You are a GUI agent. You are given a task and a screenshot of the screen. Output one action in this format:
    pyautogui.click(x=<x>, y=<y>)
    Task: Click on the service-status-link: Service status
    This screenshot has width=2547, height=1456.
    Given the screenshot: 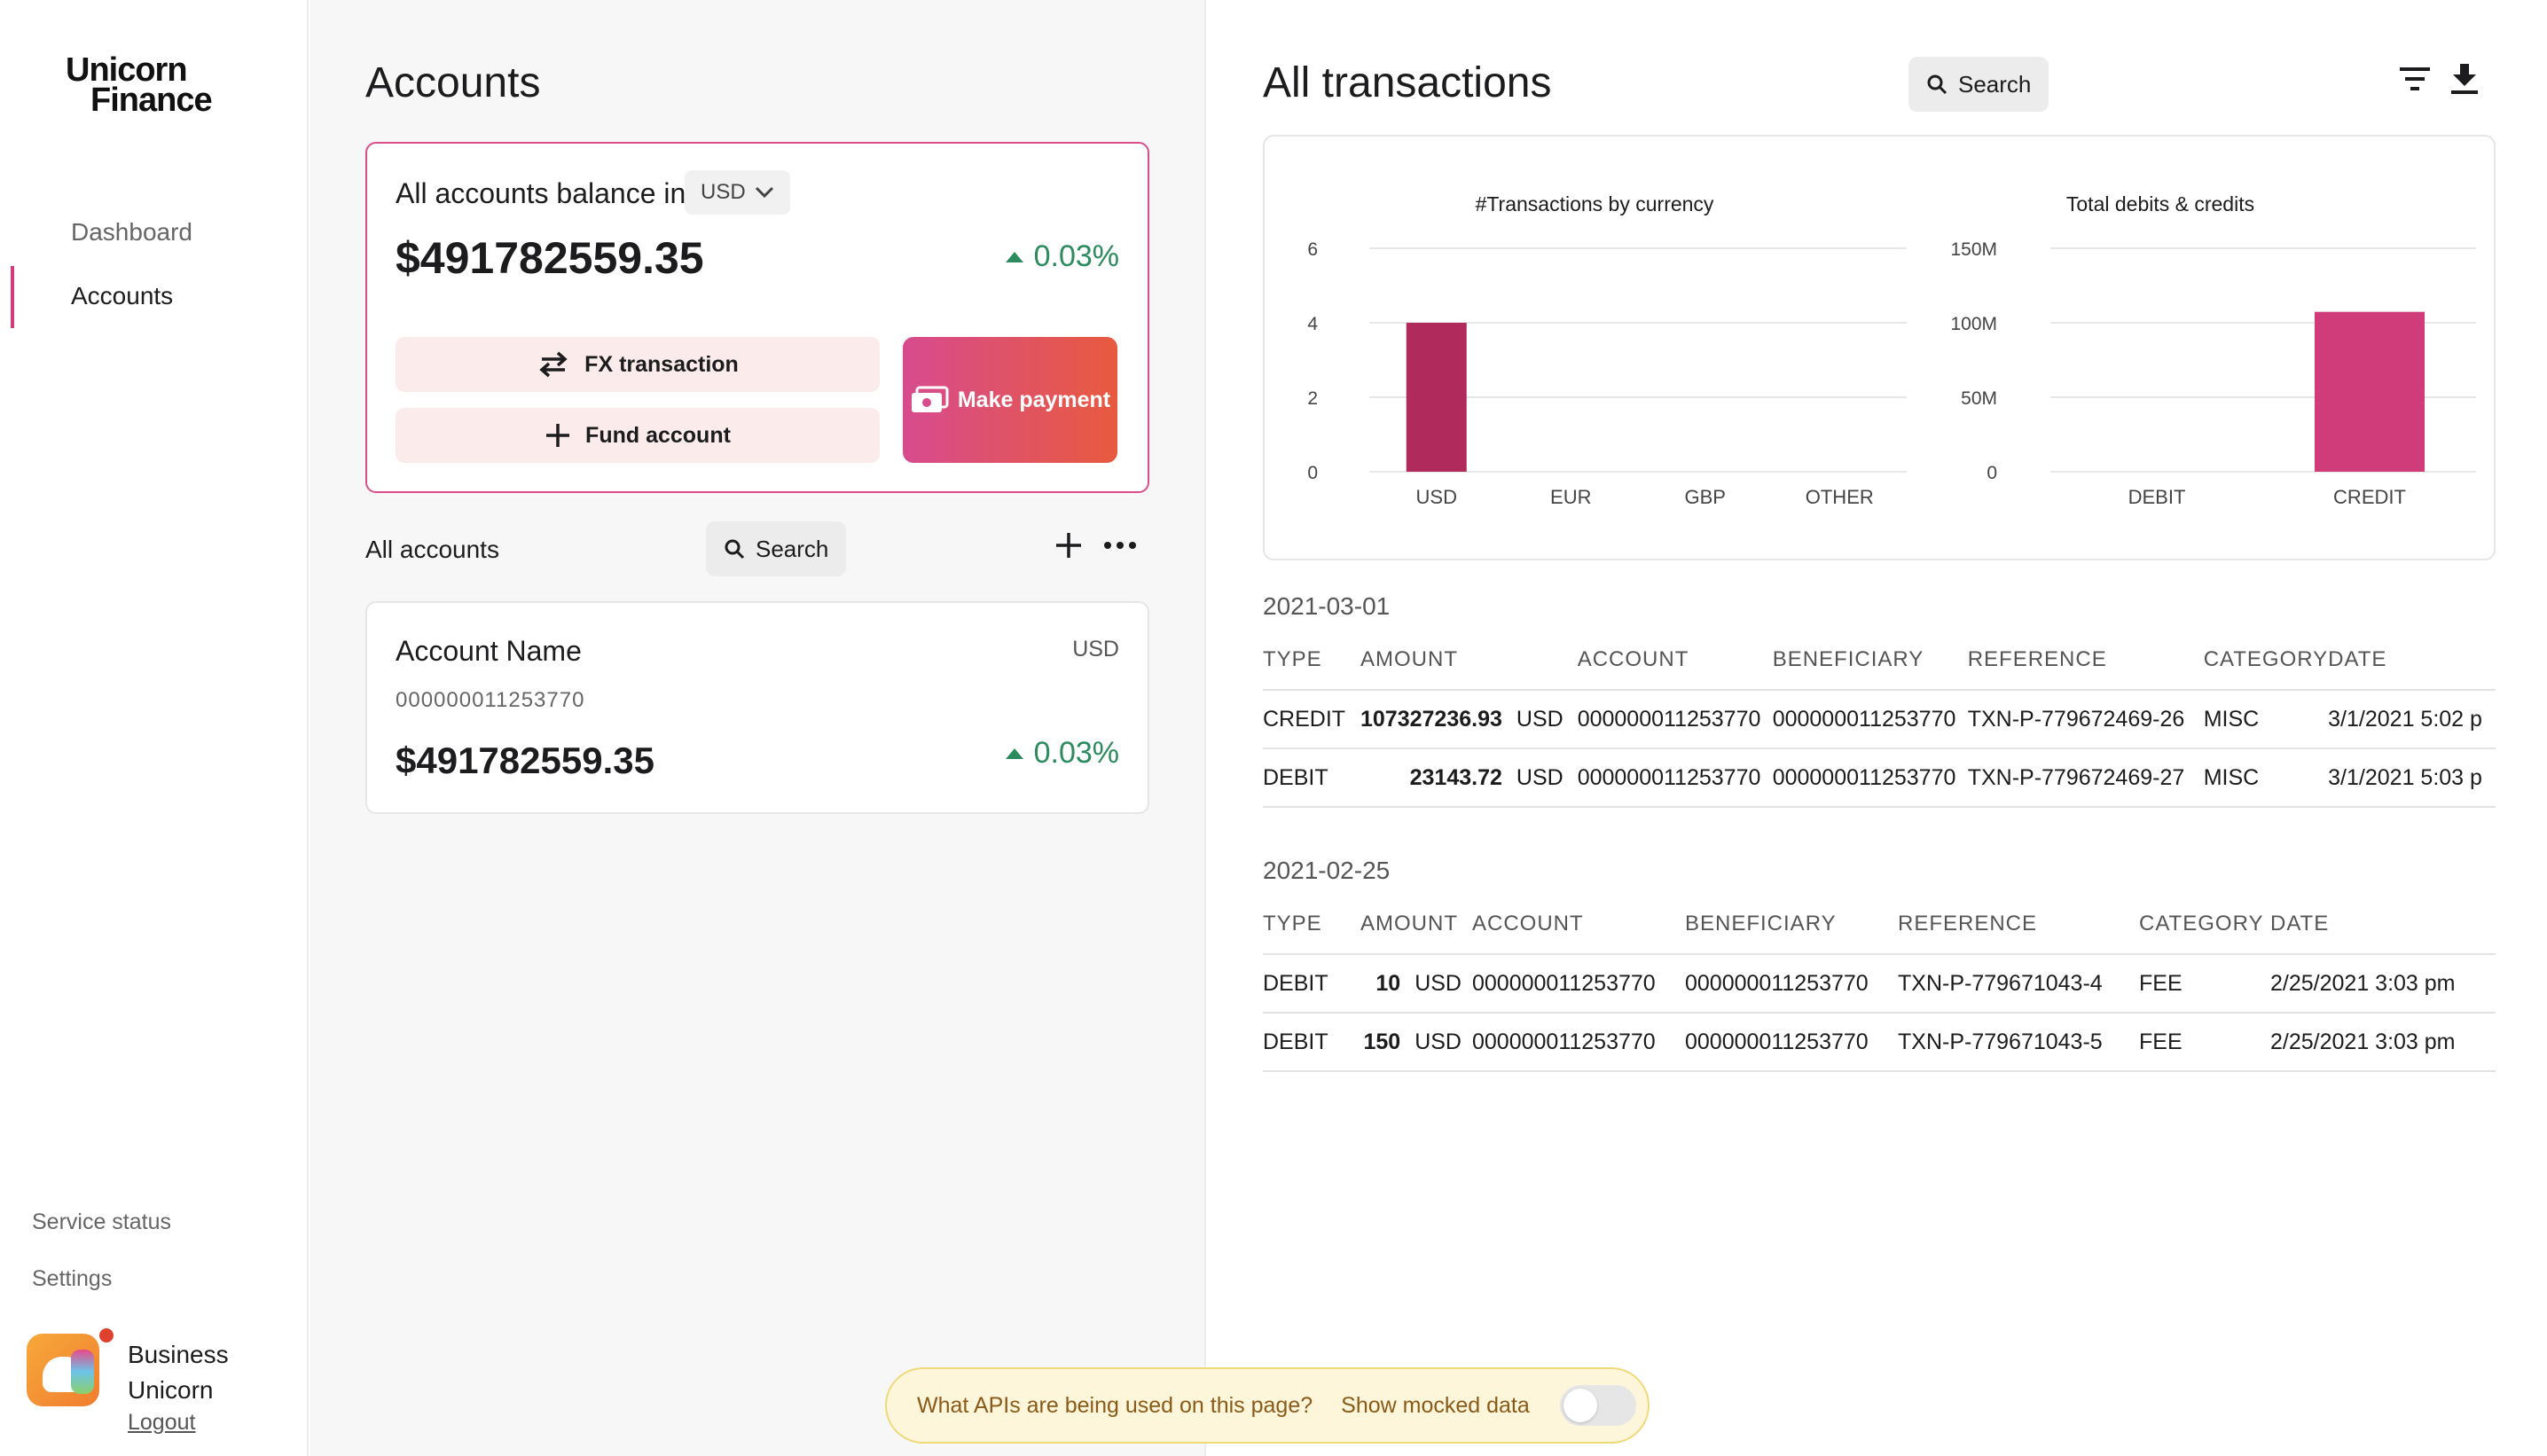 What is the action you would take?
    pyautogui.click(x=101, y=1222)
    